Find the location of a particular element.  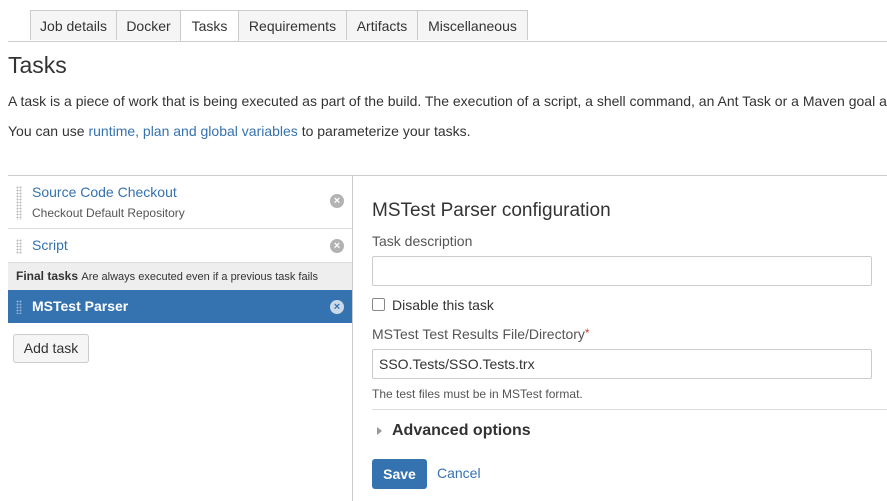

results-path-input is located at coordinates (622, 364).